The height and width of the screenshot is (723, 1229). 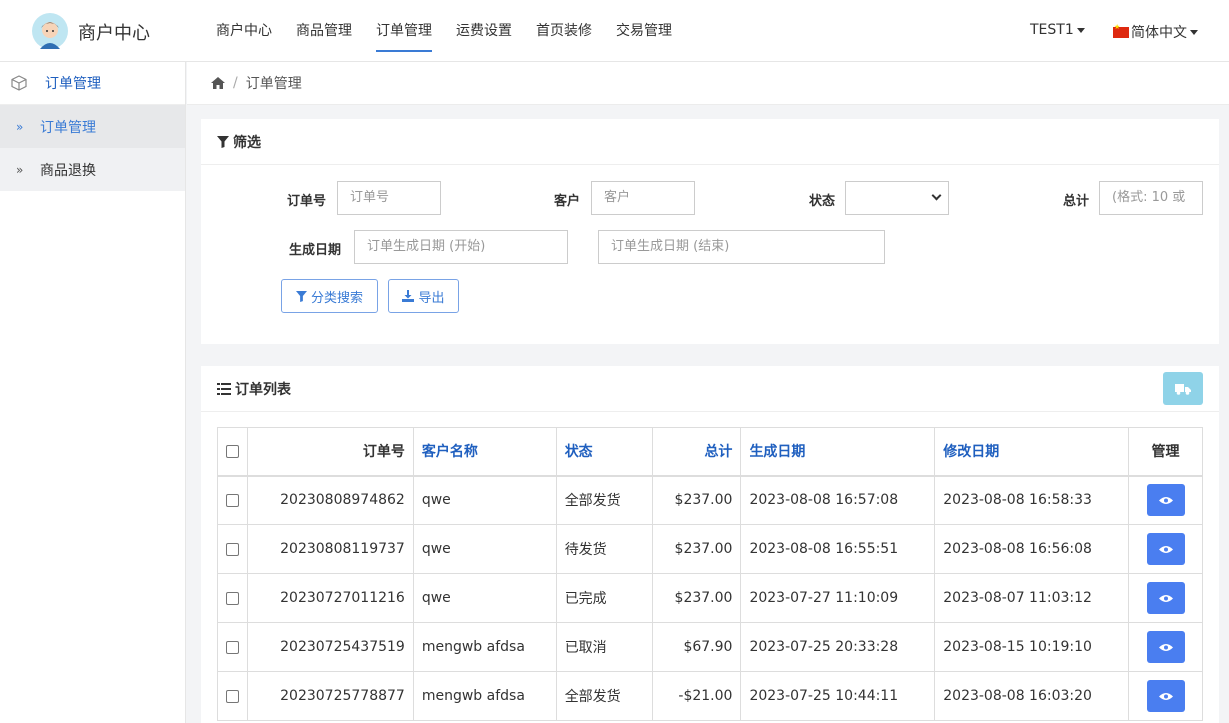 I want to click on status-select, so click(x=897, y=198).